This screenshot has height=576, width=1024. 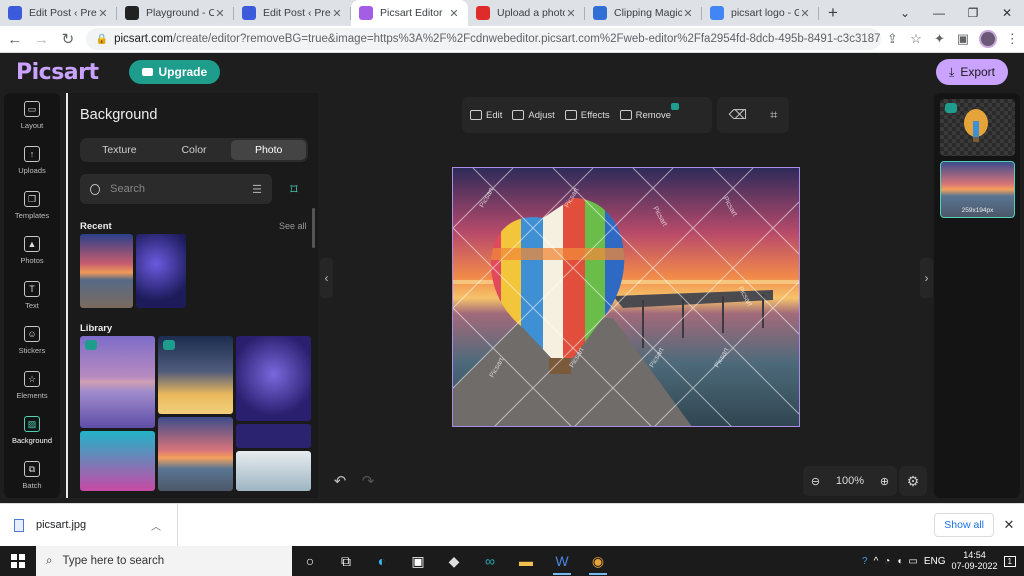 What do you see at coordinates (32, 295) in the screenshot?
I see `rail-item-text: T Text` at bounding box center [32, 295].